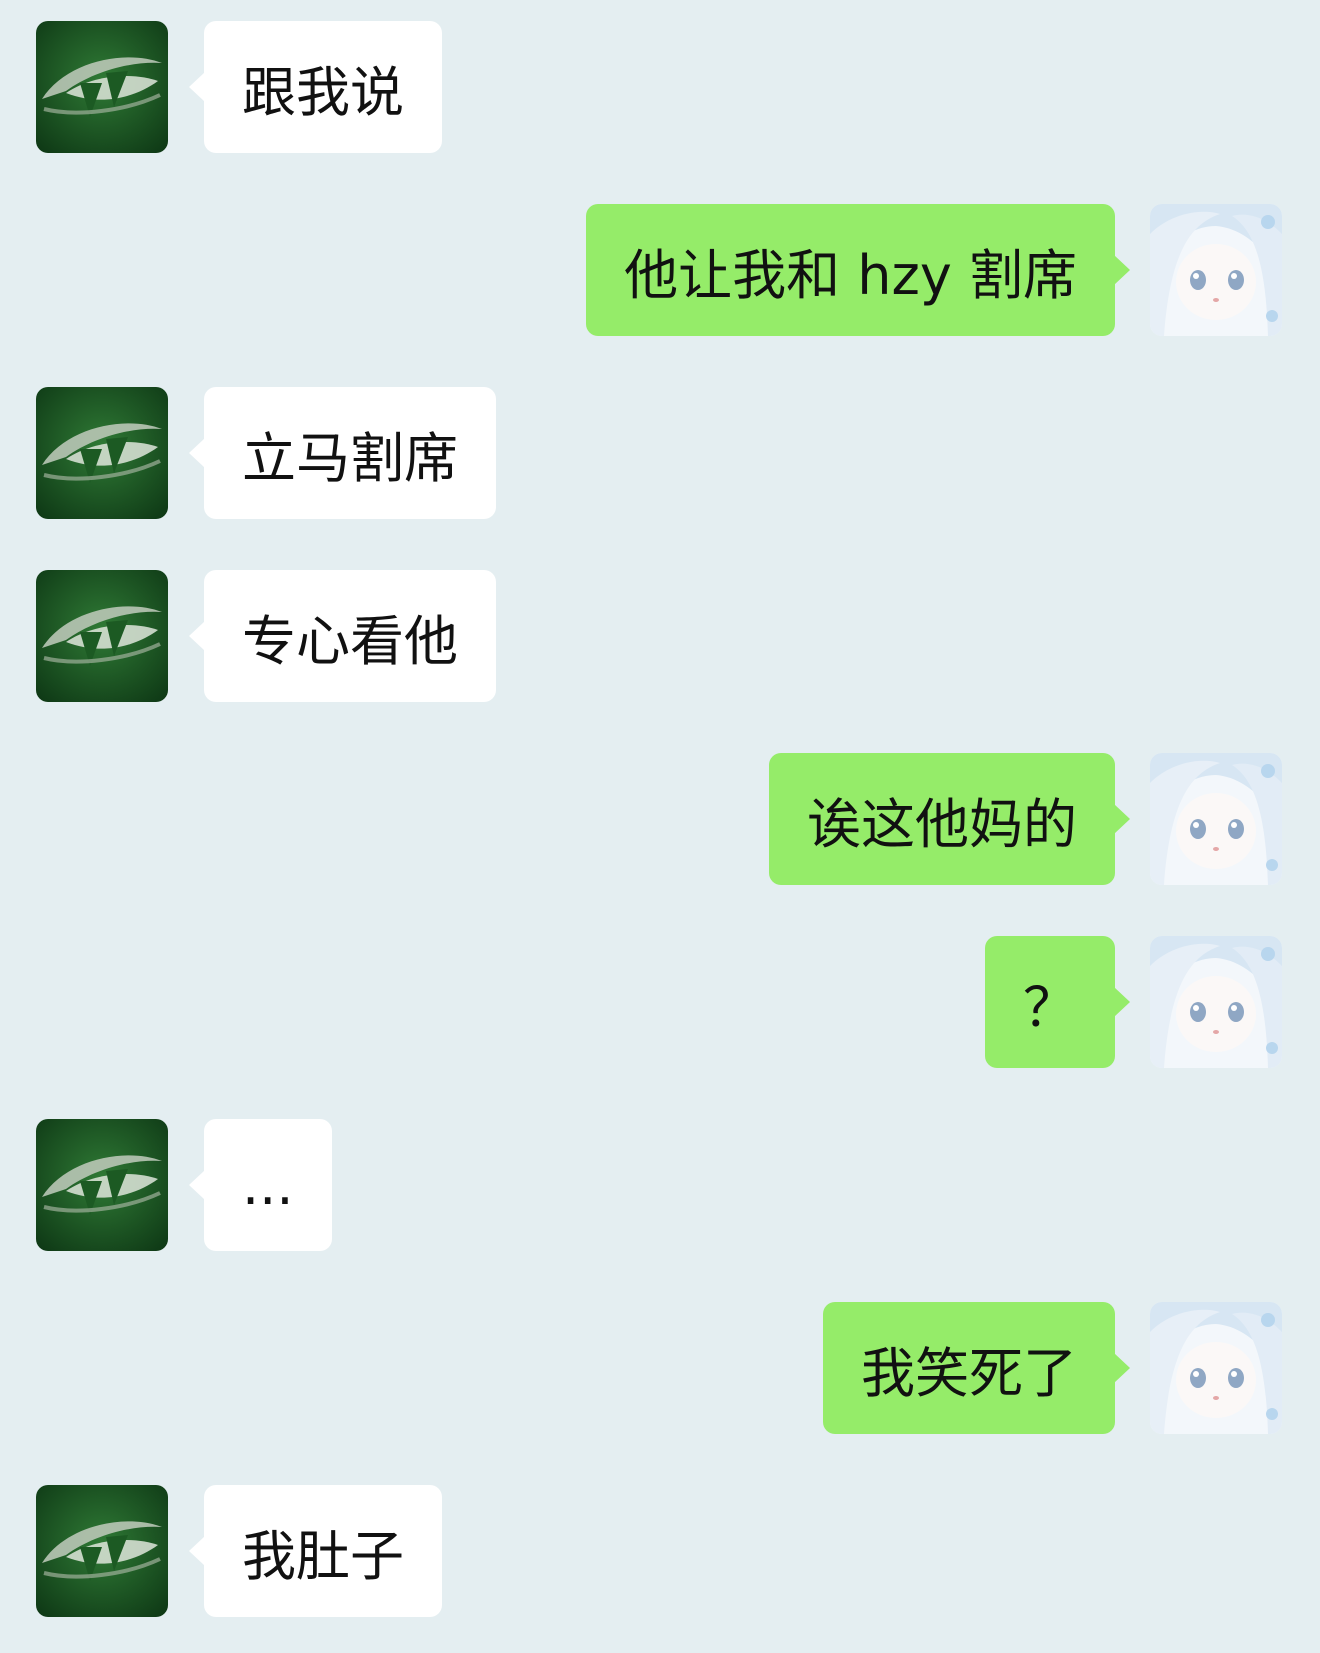  What do you see at coordinates (660, 87) in the screenshot?
I see `message-row-incoming: 跟我说` at bounding box center [660, 87].